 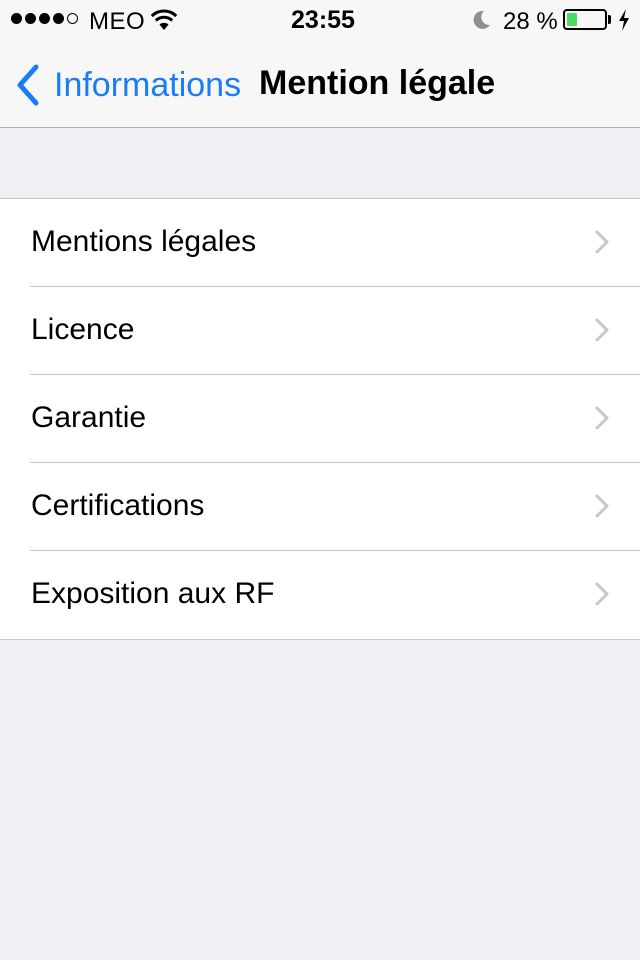 What do you see at coordinates (530, 21) in the screenshot?
I see `battery-percentage: 28 %` at bounding box center [530, 21].